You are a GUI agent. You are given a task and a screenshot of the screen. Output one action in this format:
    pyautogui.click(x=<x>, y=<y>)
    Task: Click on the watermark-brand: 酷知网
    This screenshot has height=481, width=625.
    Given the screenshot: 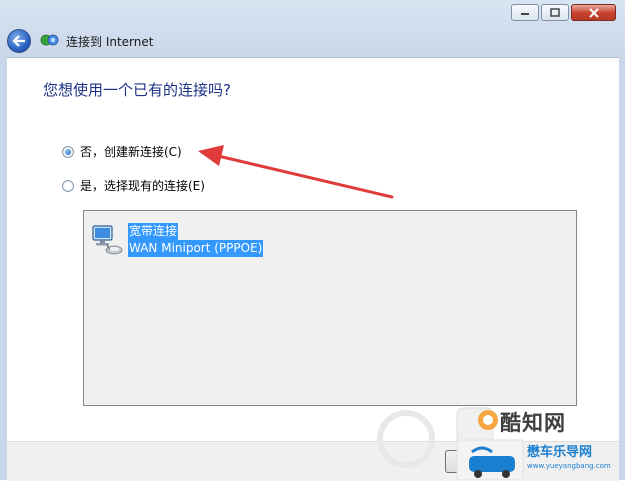 What is the action you would take?
    pyautogui.click(x=533, y=423)
    